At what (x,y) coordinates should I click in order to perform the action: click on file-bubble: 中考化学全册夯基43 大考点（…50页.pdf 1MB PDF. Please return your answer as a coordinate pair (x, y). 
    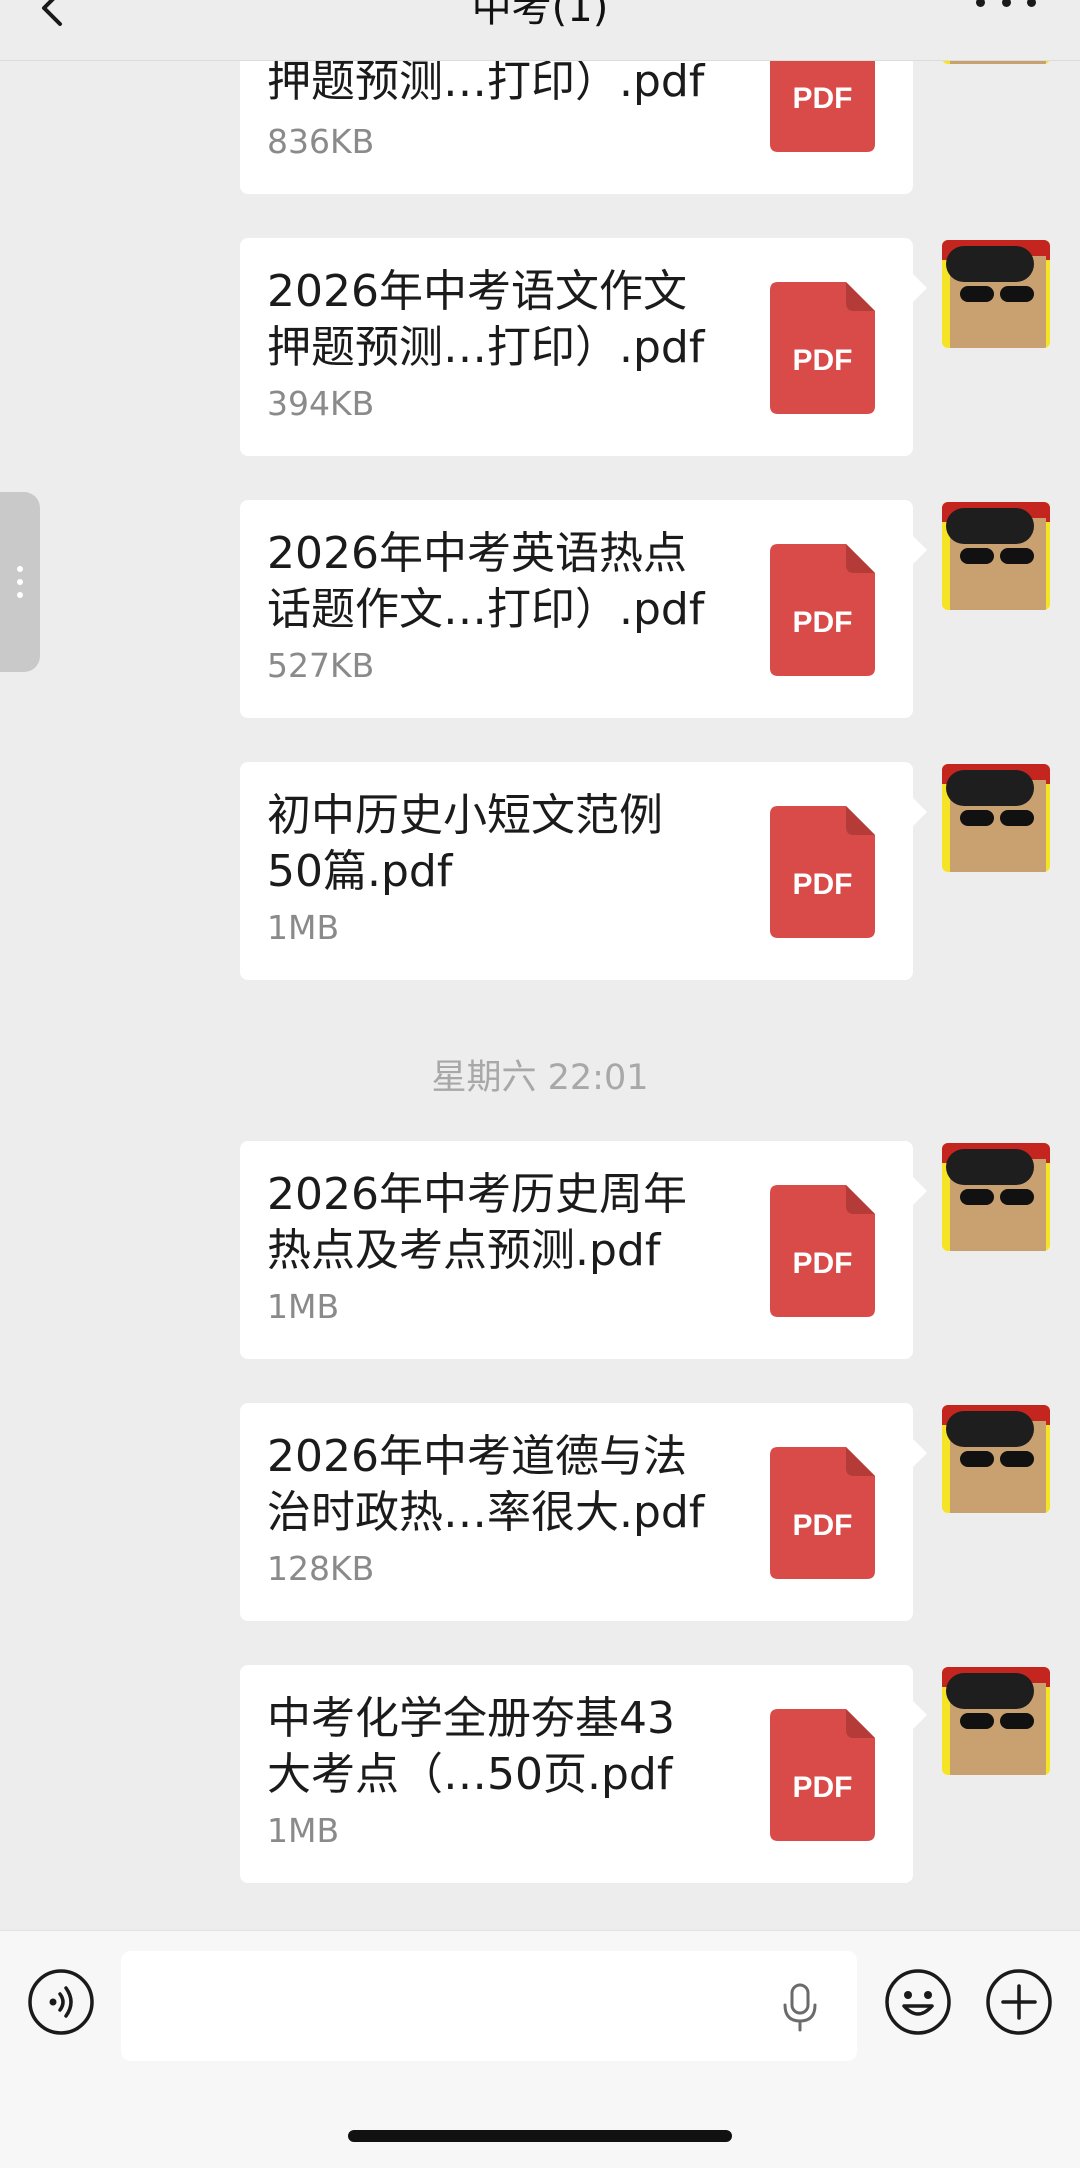
    Looking at the image, I should click on (583, 1774).